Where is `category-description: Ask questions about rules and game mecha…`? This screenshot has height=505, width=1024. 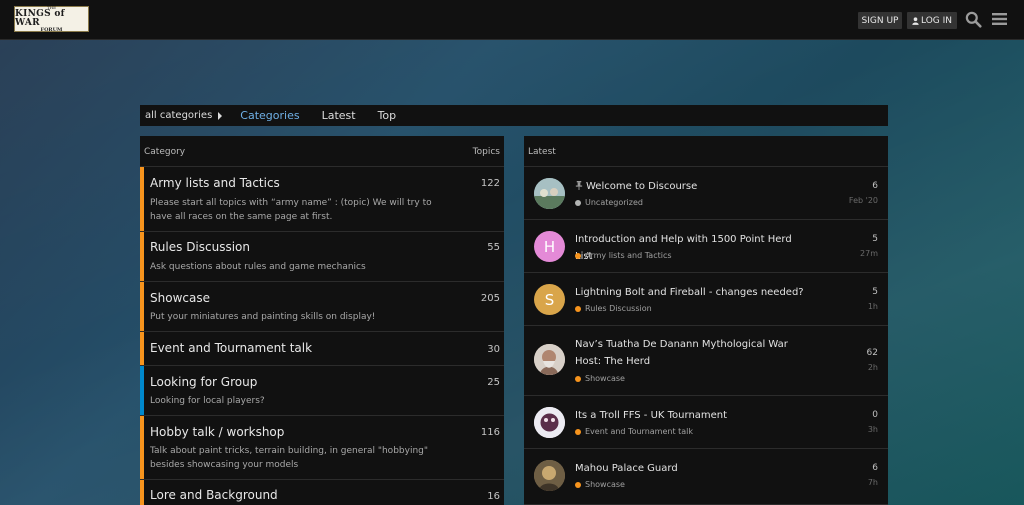
category-description: Ask questions about rules and game mecha… is located at coordinates (258, 267).